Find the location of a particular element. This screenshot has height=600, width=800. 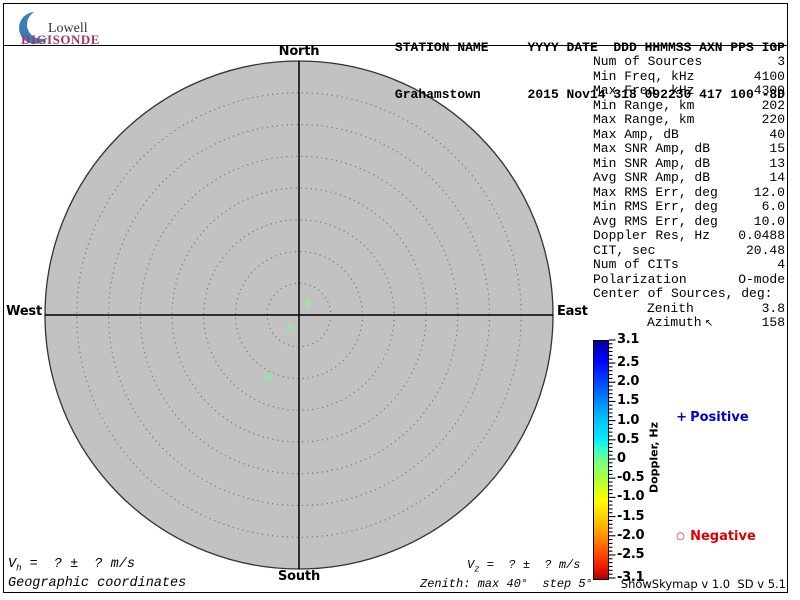

doppler-axis-title: Doppler, Hz is located at coordinates (654, 457).